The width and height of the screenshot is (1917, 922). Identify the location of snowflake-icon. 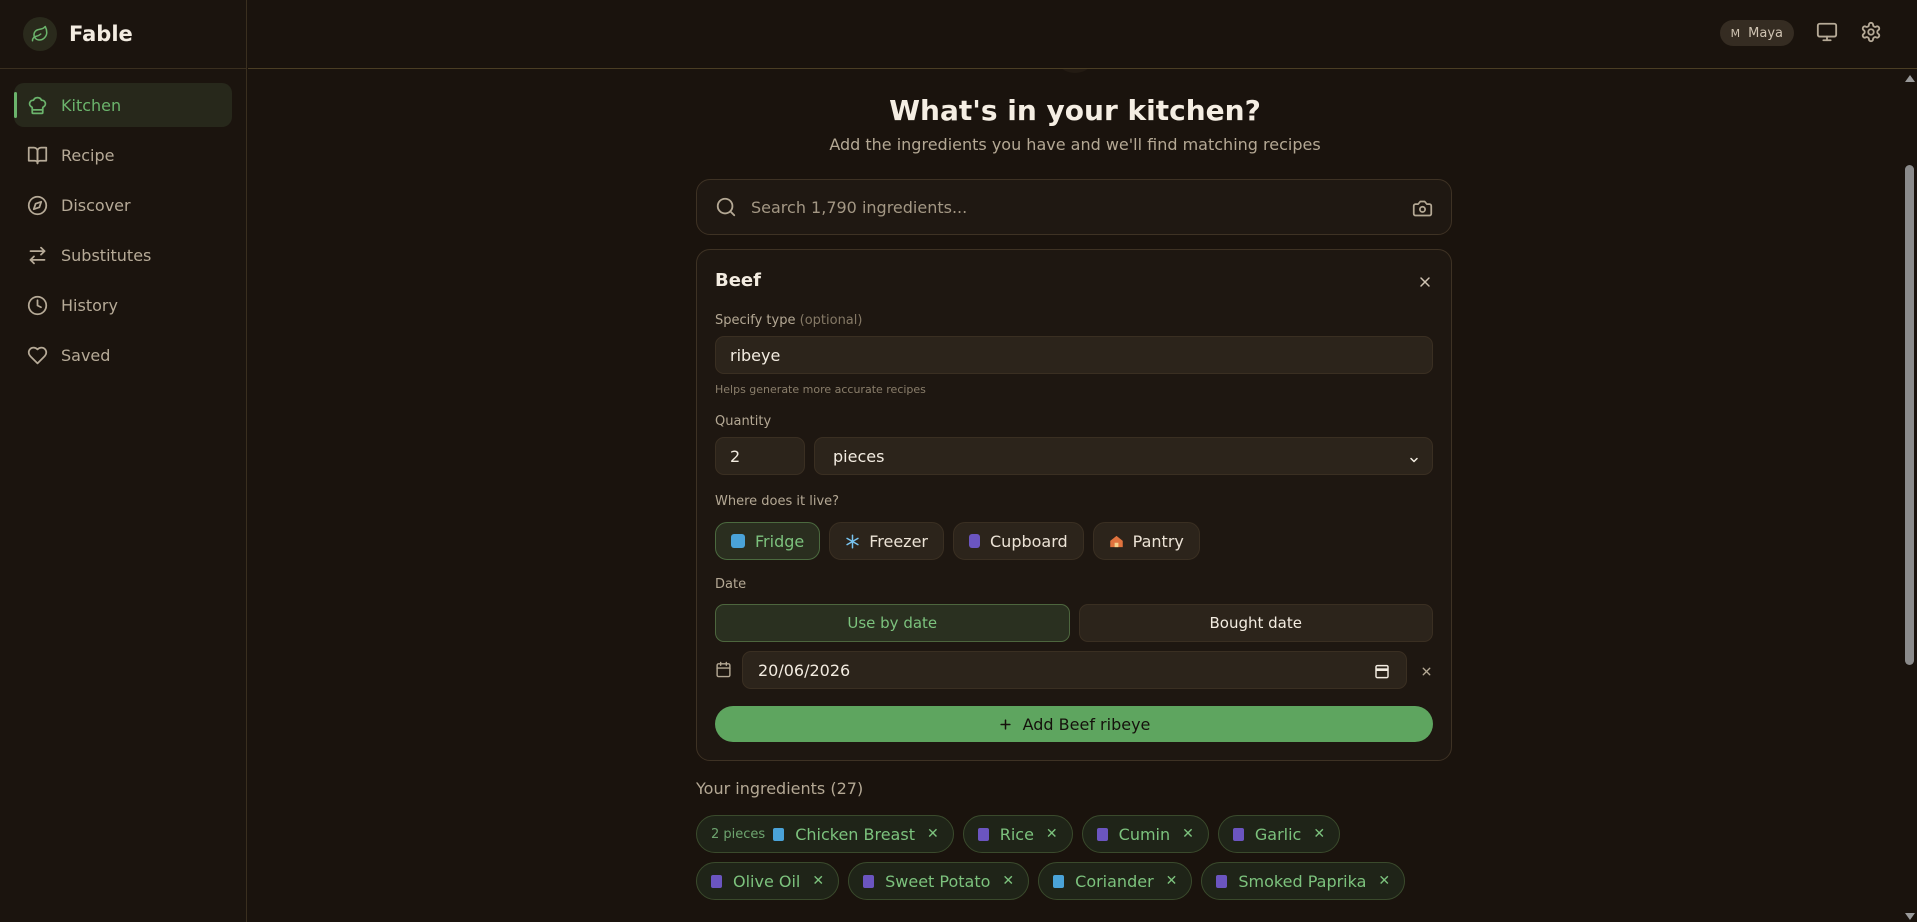
(852, 541).